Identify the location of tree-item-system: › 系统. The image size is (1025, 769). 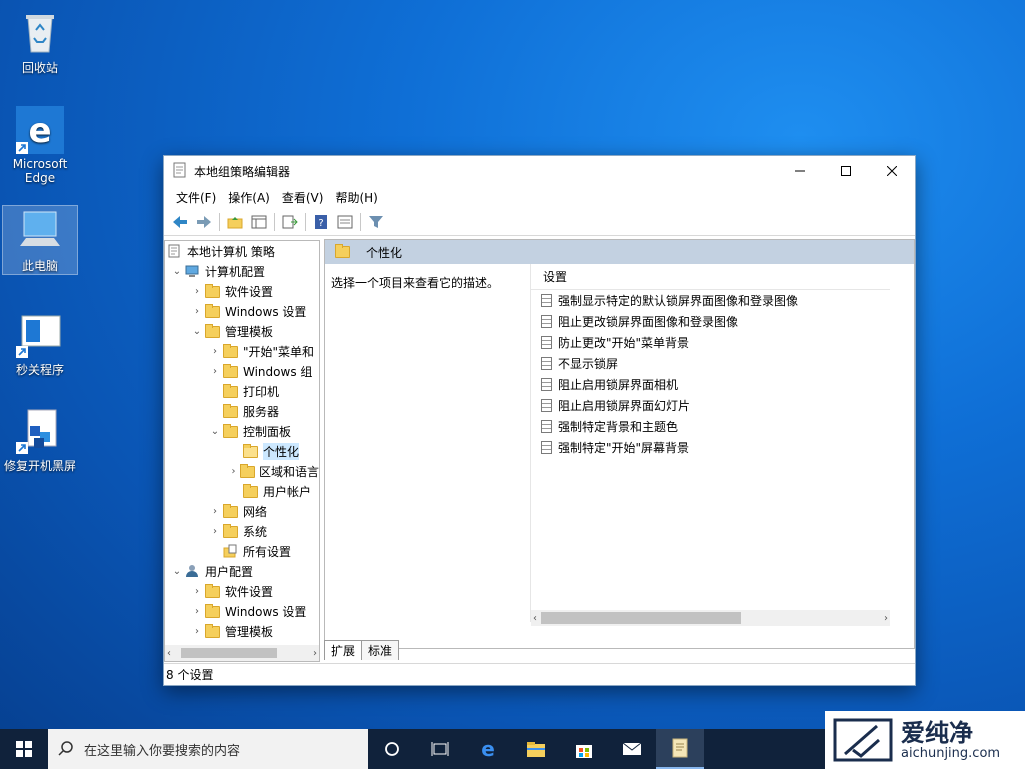
(242, 531).